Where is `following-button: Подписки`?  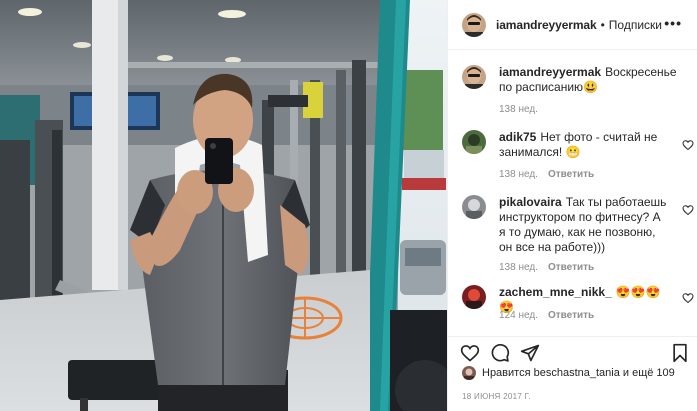 following-button: Подписки is located at coordinates (635, 25).